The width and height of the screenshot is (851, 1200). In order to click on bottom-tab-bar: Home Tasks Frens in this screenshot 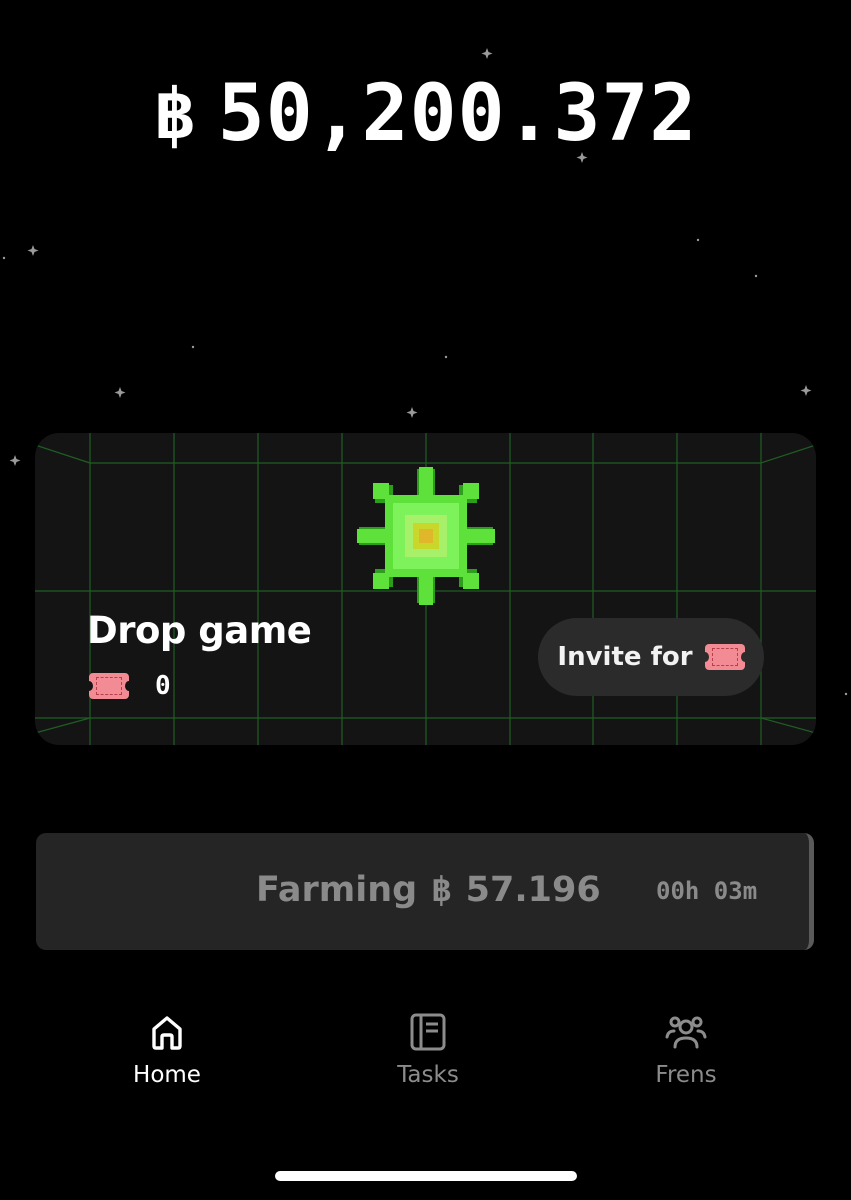, I will do `click(425, 1060)`.